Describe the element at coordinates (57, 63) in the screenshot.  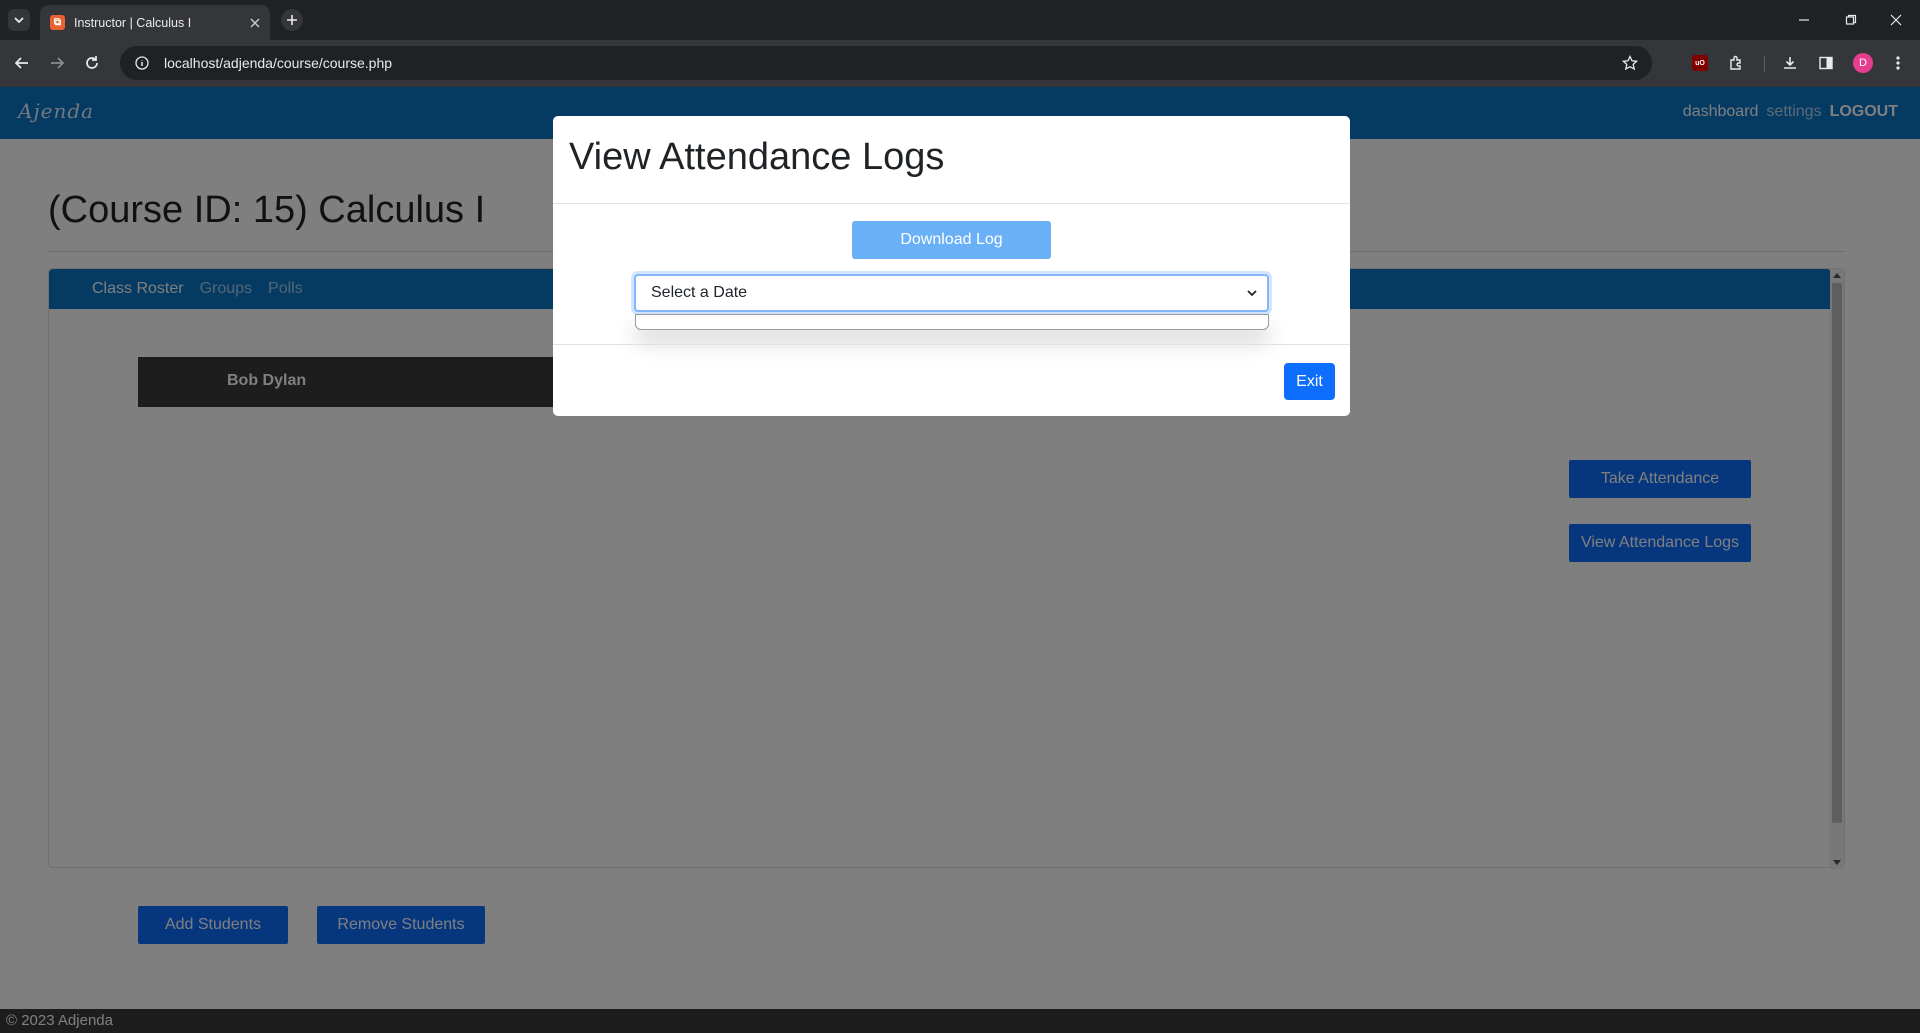
I see `forward-icon` at that location.